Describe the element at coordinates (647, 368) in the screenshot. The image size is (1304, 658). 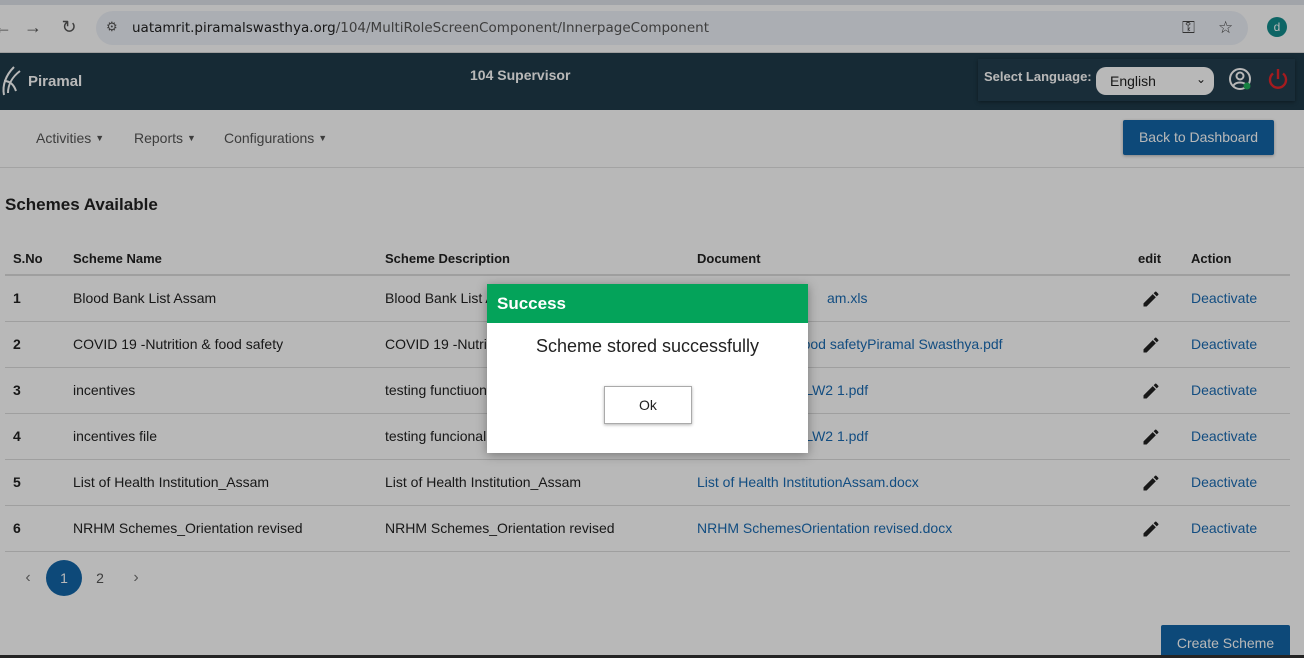
I see `success-dialog: Success Scheme stored successfully Ok` at that location.